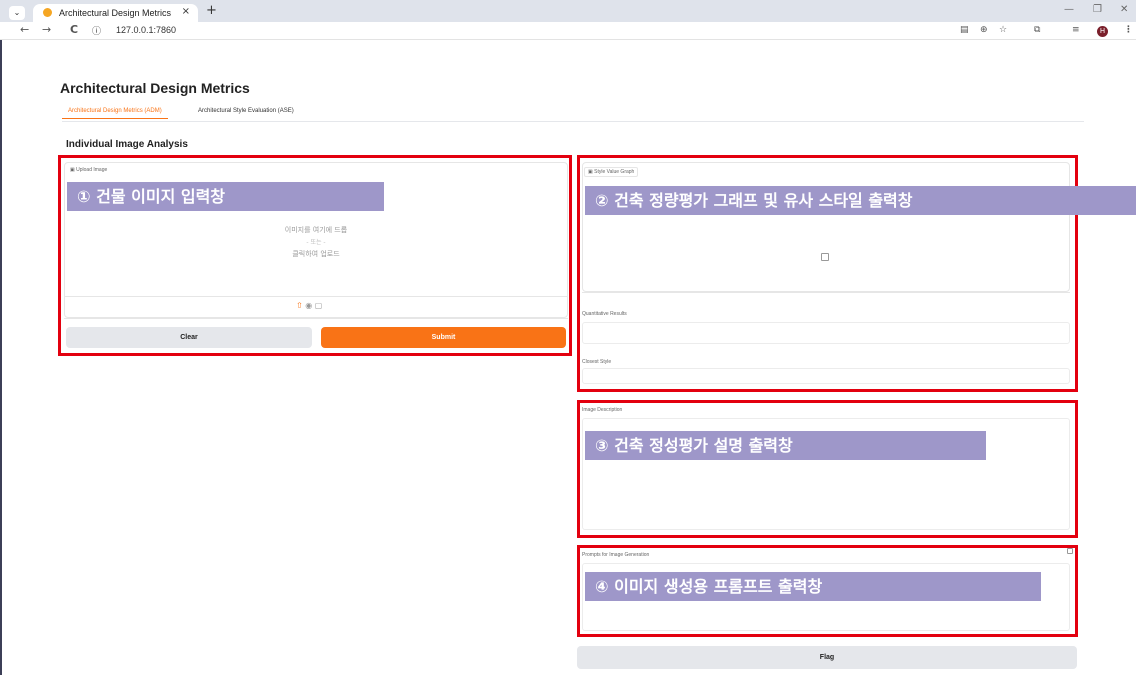  What do you see at coordinates (568, 11) in the screenshot?
I see `tab-strip: ⌄ Architectural Design Metrics × + — ❐ ✕` at bounding box center [568, 11].